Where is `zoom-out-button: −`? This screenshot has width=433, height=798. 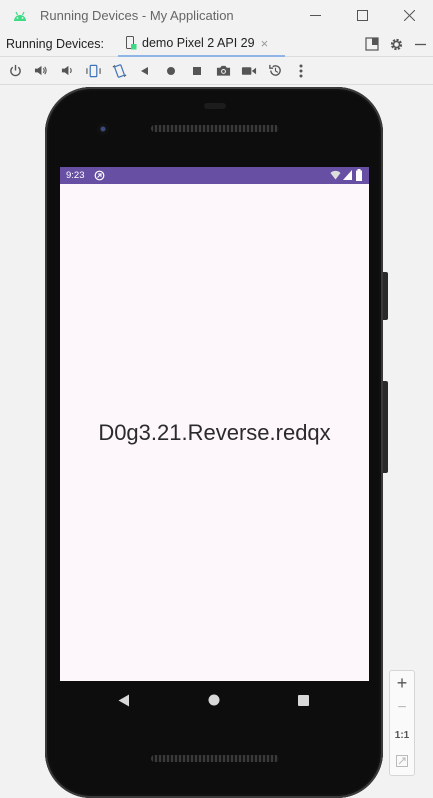
zoom-out-button: − is located at coordinates (402, 708).